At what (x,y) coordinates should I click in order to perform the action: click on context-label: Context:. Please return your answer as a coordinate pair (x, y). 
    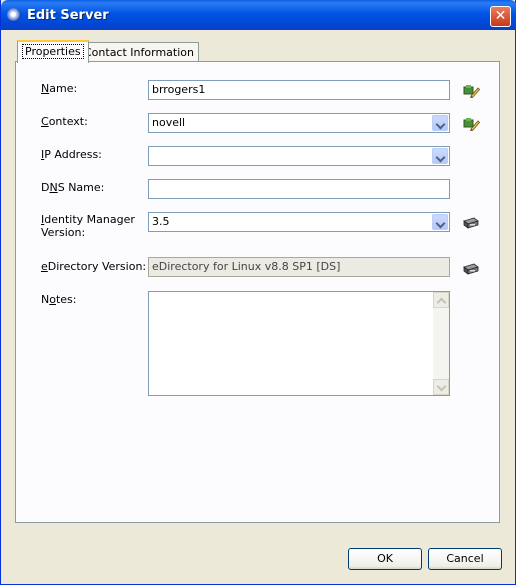
    Looking at the image, I should click on (64, 121).